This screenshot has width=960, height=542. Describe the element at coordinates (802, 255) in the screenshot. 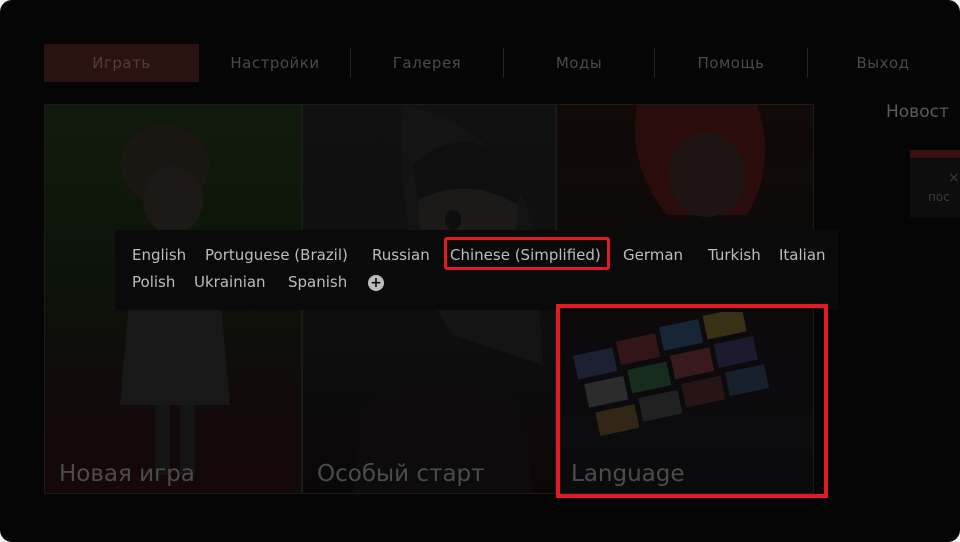

I see `language-option-italian: Italian` at that location.